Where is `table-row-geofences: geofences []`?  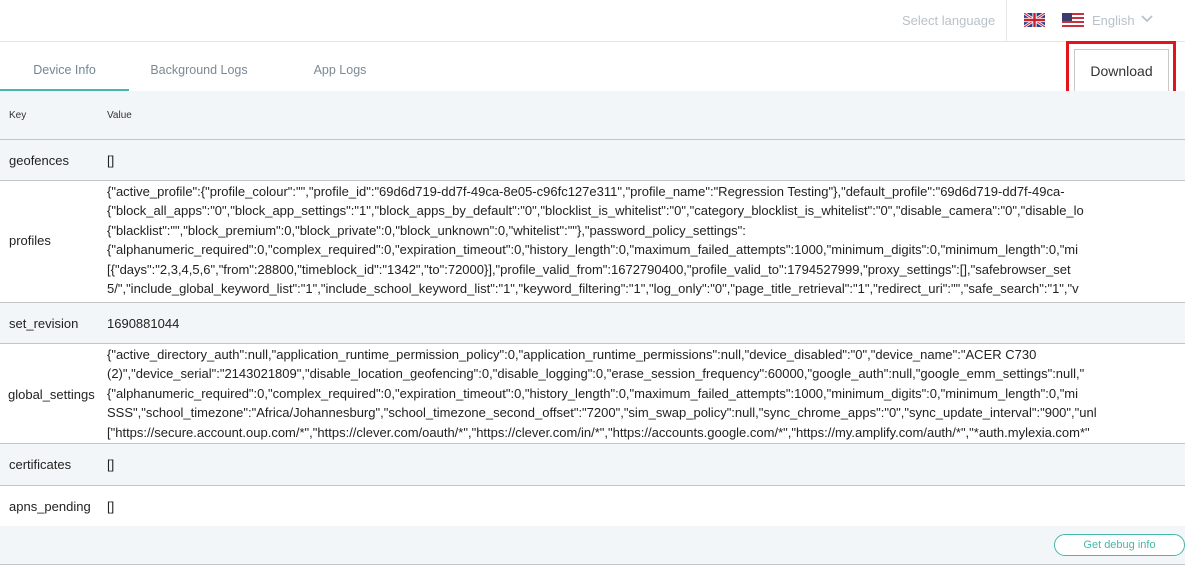
table-row-geofences: geofences [] is located at coordinates (592, 160).